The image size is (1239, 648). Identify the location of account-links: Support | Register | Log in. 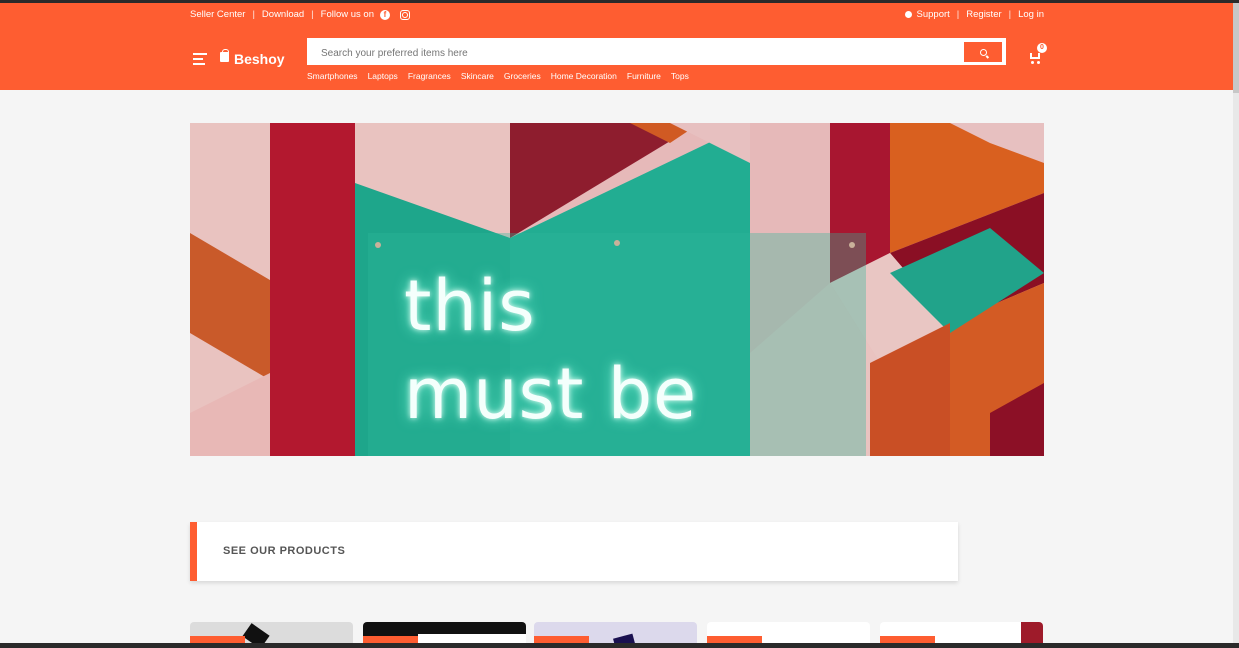
(974, 14).